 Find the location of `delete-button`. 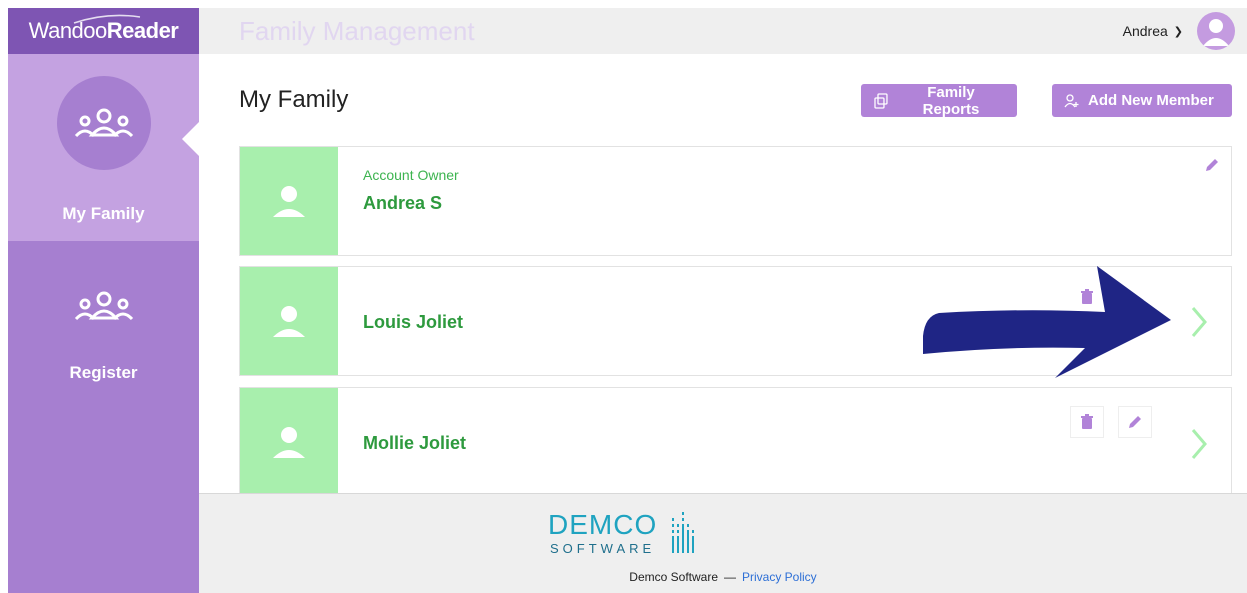

delete-button is located at coordinates (1087, 422).